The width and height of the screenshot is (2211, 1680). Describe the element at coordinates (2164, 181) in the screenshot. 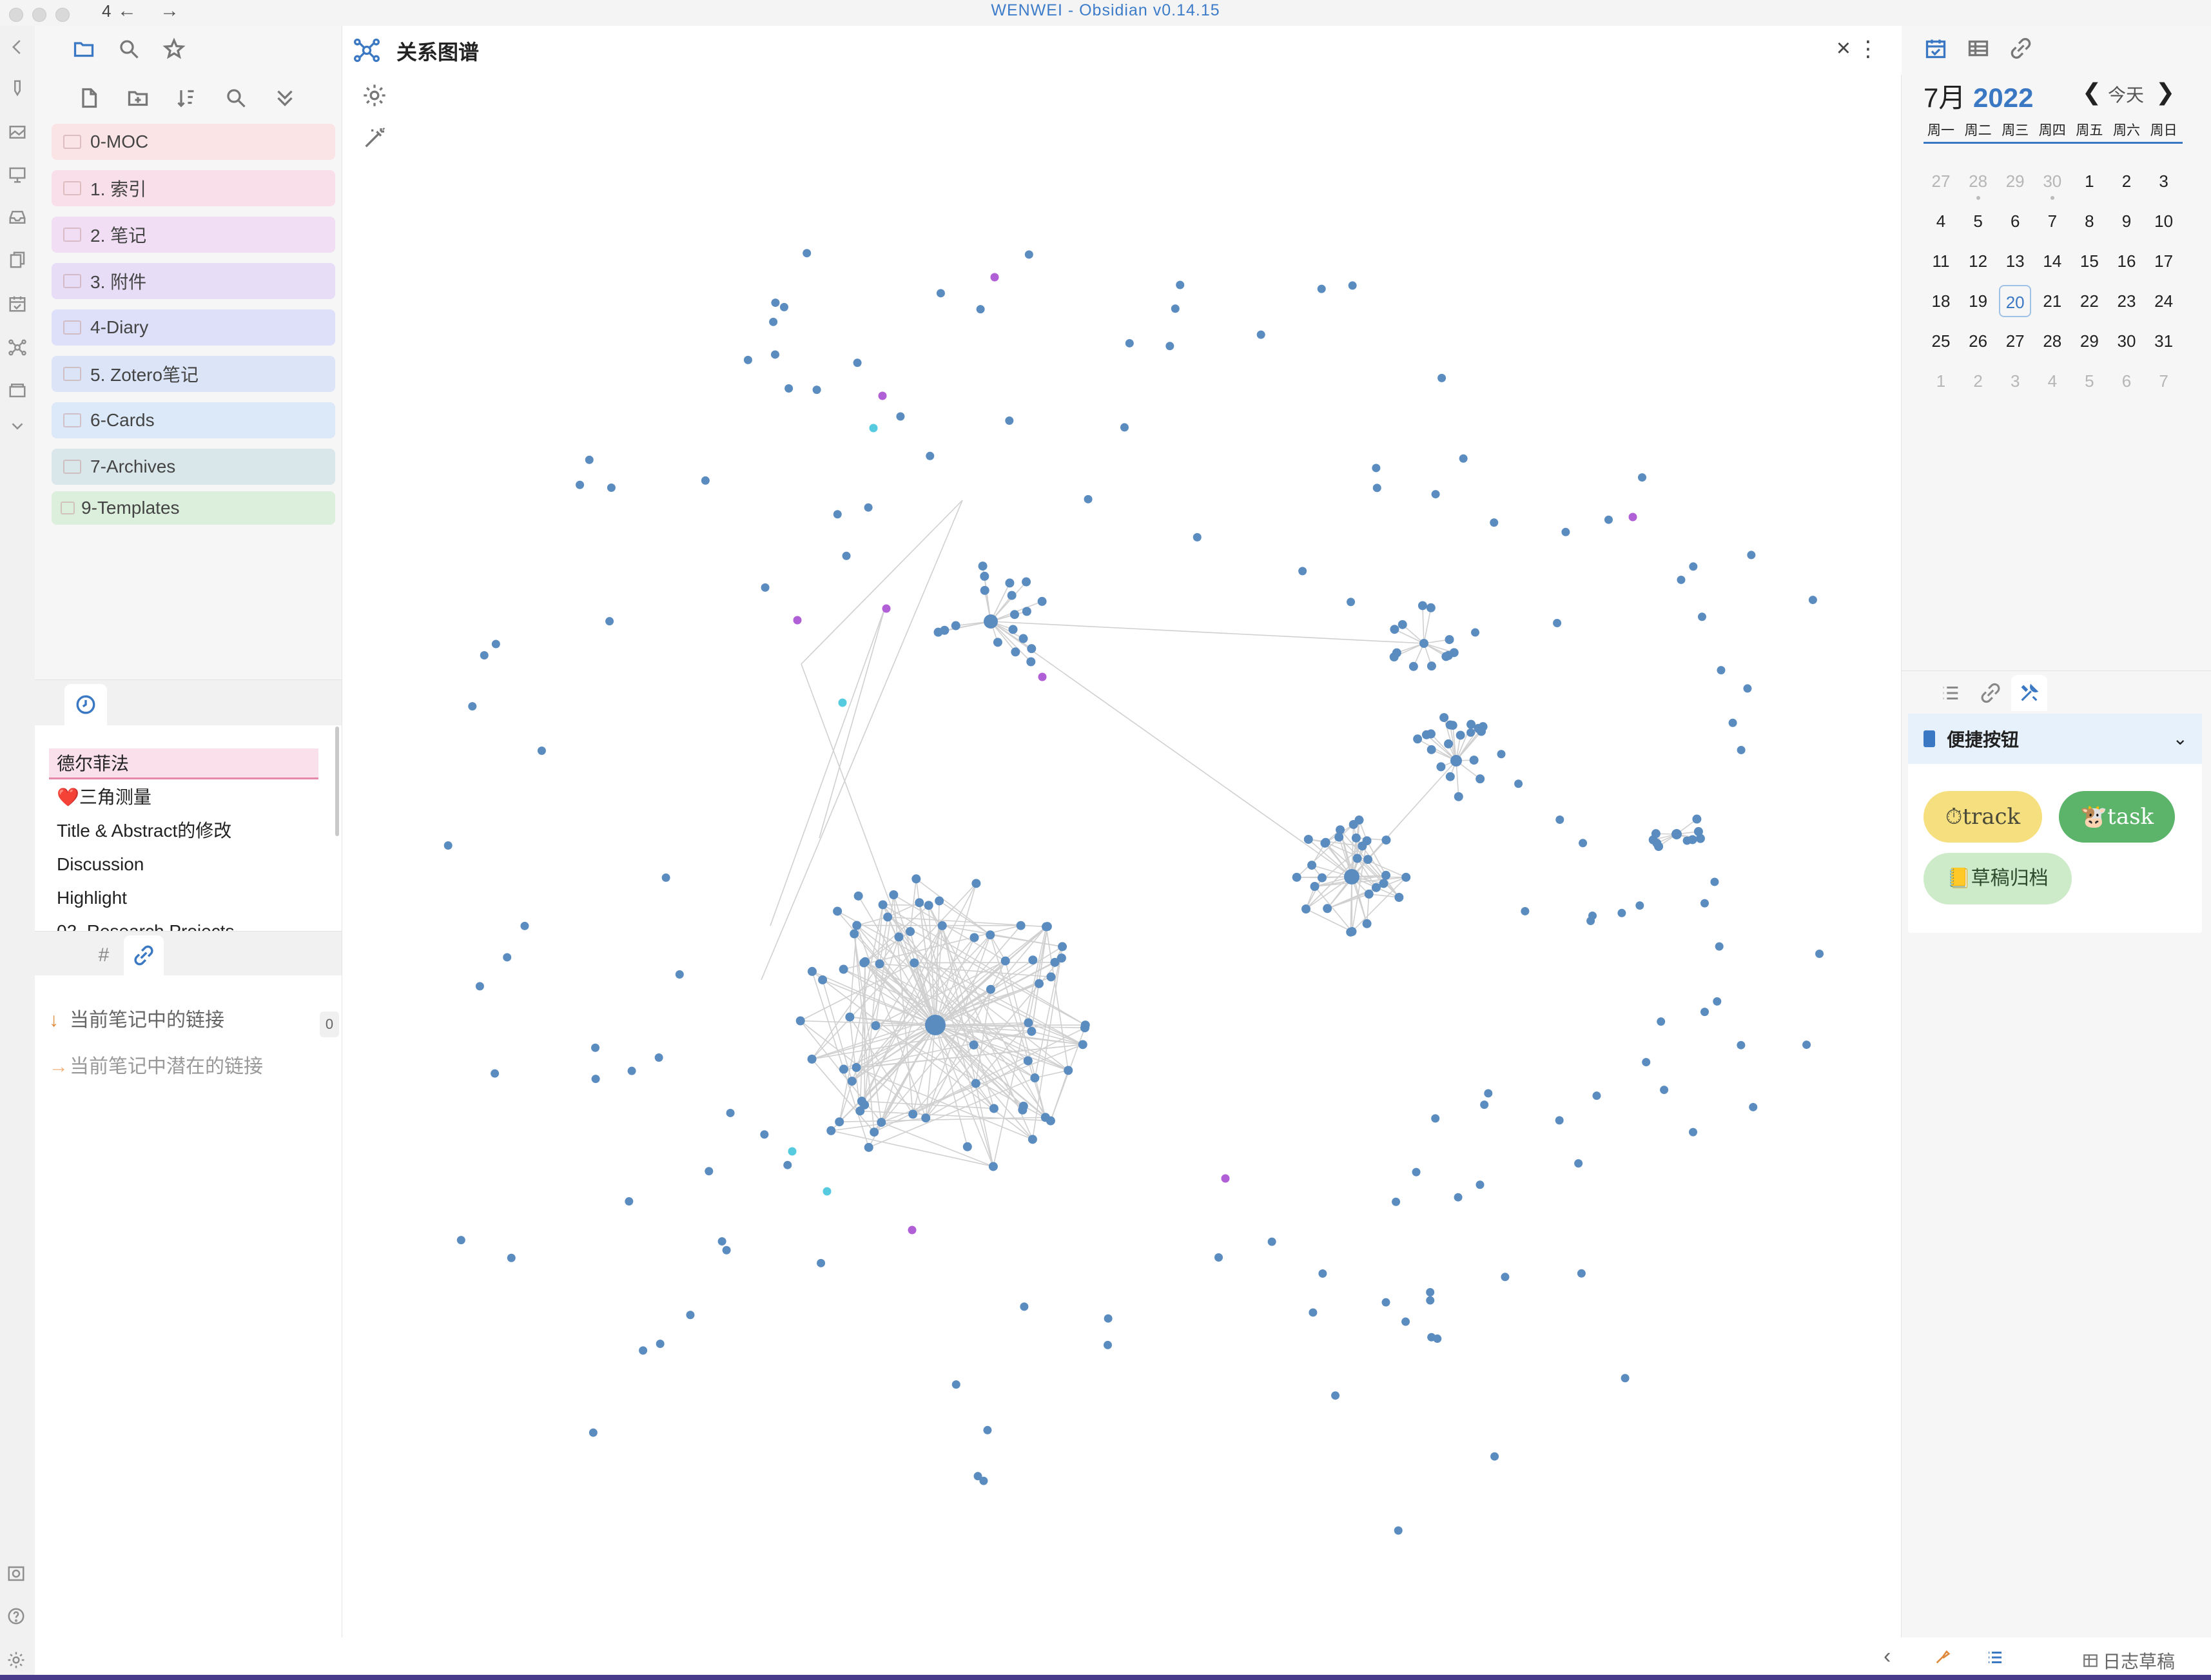

I see `calendar-day: 3` at that location.